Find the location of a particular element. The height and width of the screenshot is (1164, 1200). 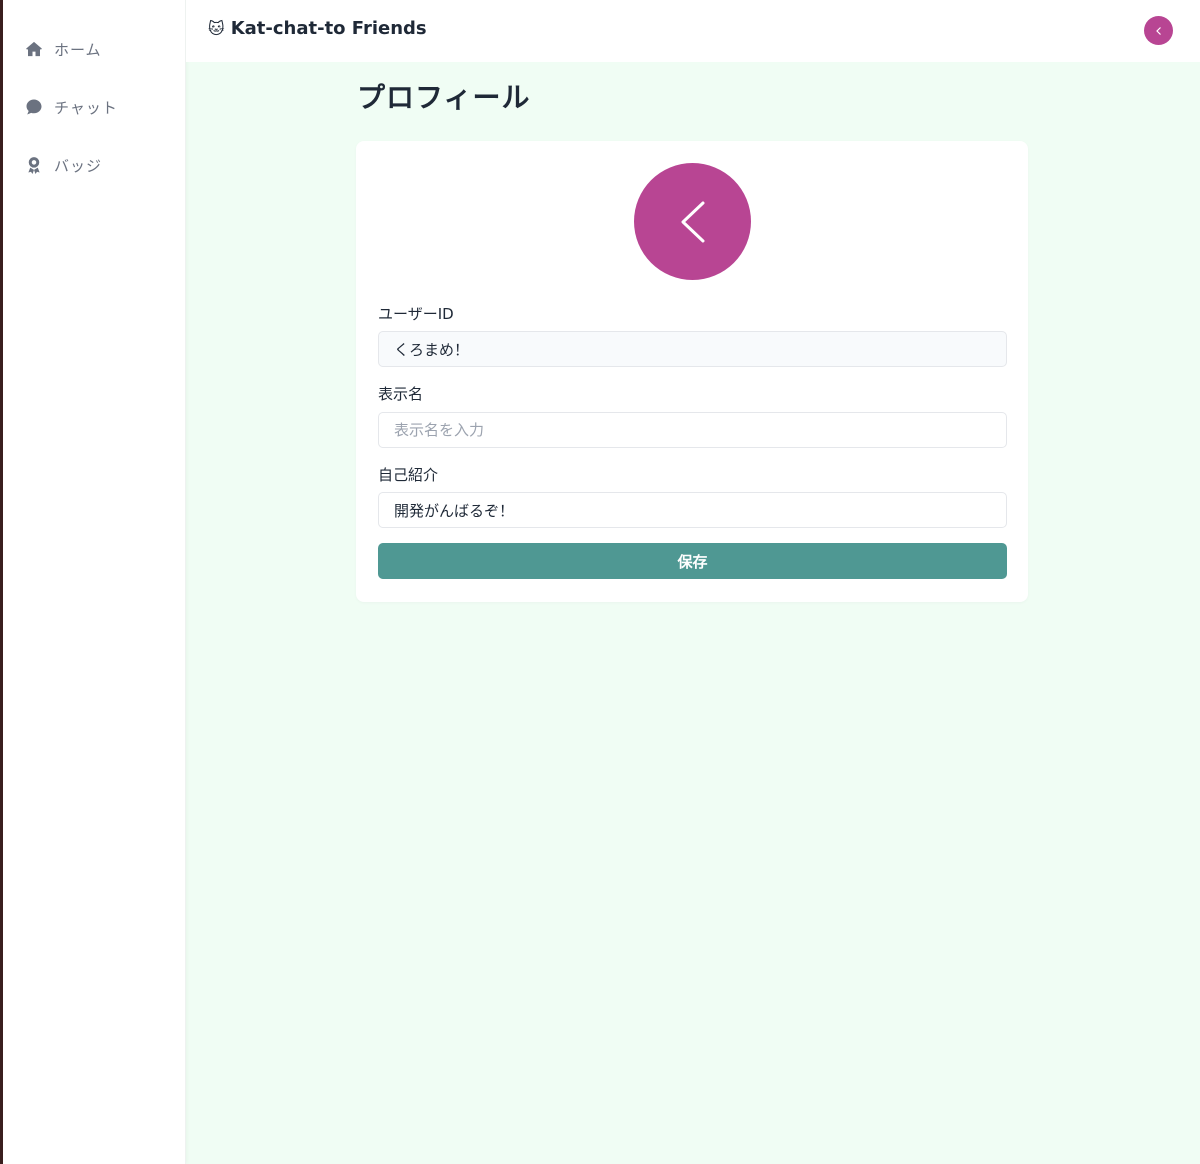

top-header: 🐱 Kat-chat-to Friends is located at coordinates (693, 31).